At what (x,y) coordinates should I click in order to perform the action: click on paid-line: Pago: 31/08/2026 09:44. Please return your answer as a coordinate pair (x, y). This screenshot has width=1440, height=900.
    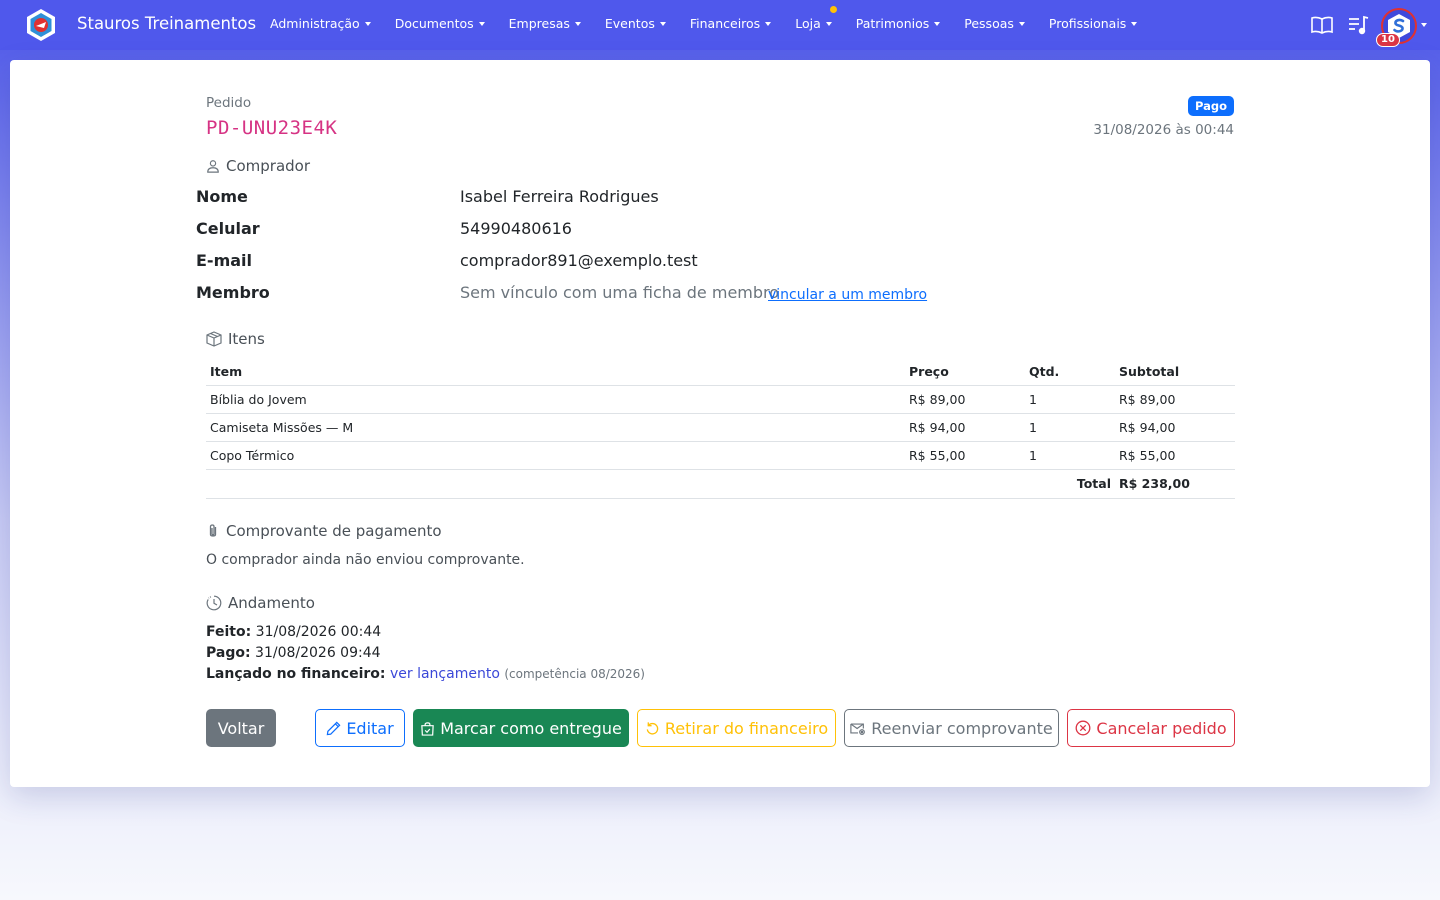
    Looking at the image, I should click on (293, 653).